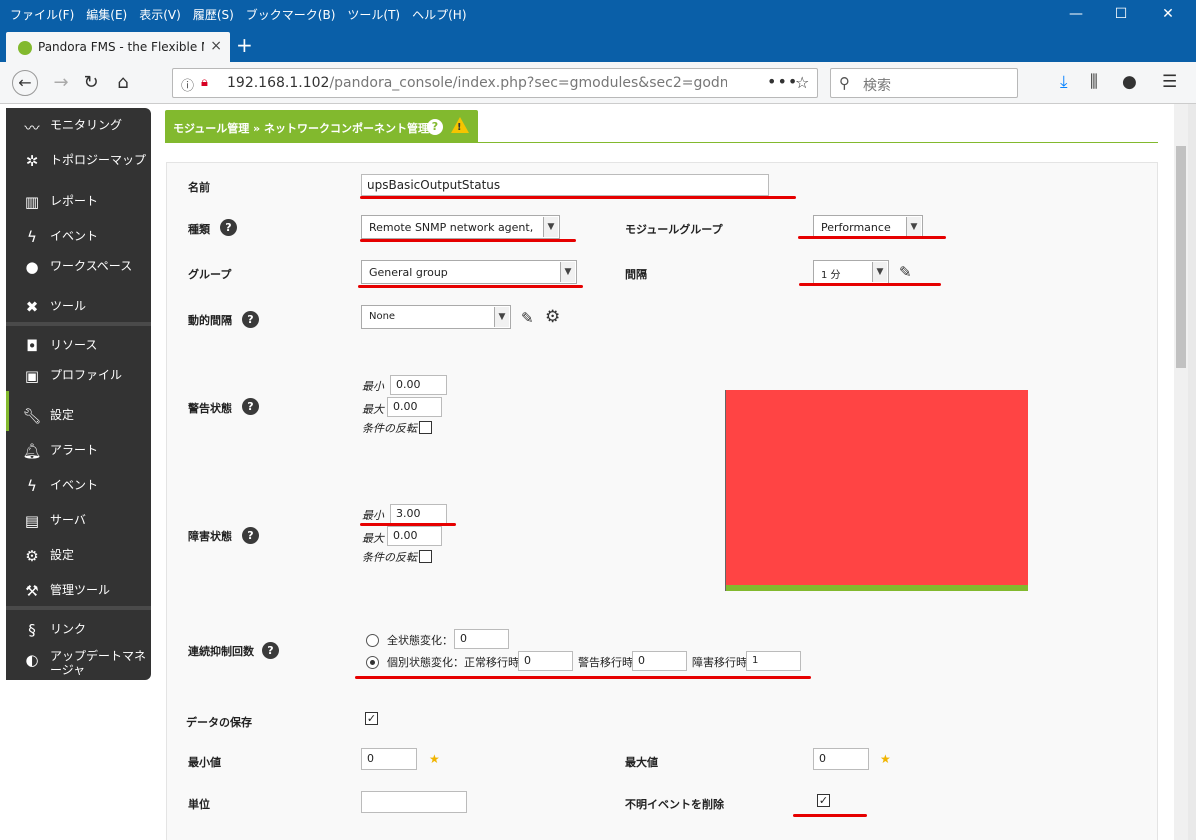  What do you see at coordinates (373, 14) in the screenshot?
I see `menu-tools: ツール(T)` at bounding box center [373, 14].